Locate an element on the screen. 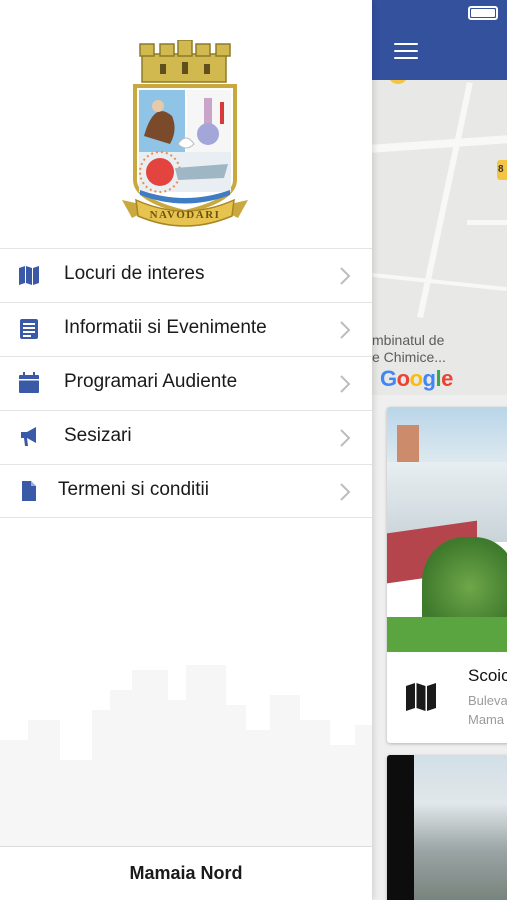 The width and height of the screenshot is (507, 900). menu-item-sesizari: Sesizari is located at coordinates (186, 437).